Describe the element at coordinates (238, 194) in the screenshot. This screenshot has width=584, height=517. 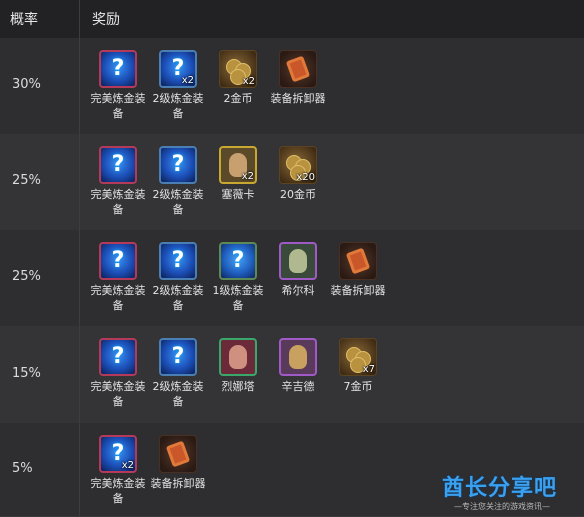
I see `reward-label: 塞薇卡` at that location.